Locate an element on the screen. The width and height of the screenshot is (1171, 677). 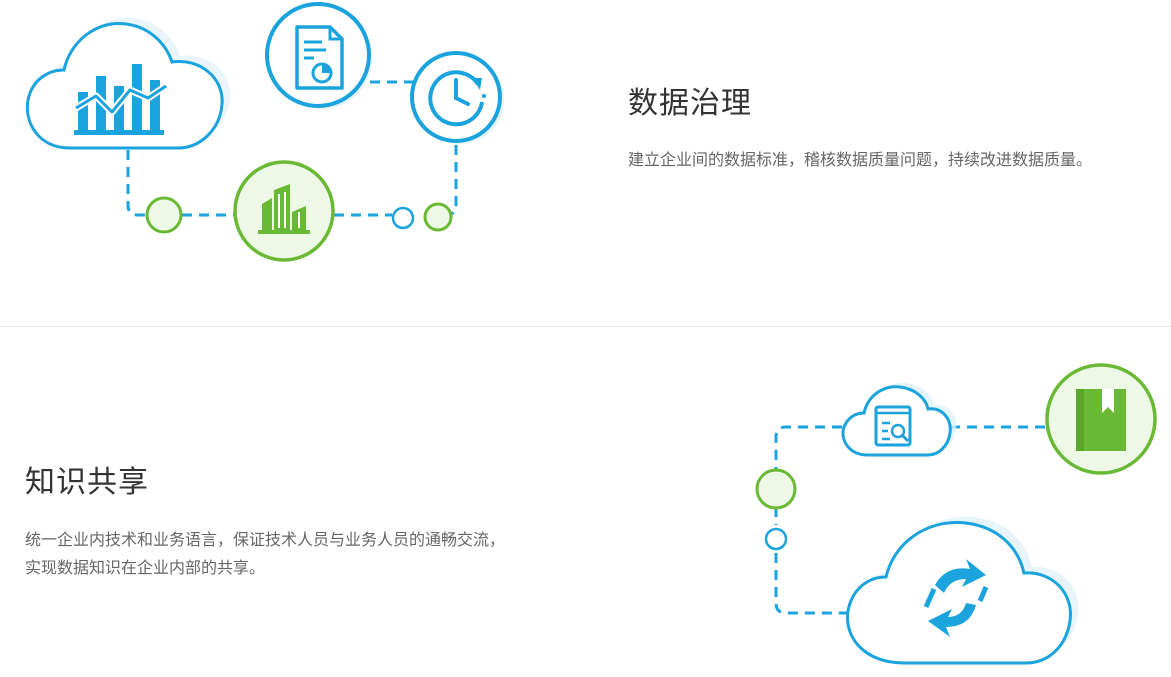
cloud-search-icon is located at coordinates (899, 419).